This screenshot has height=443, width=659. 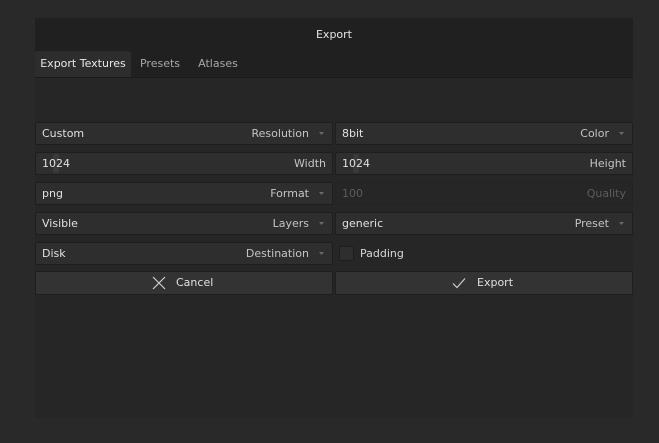 What do you see at coordinates (54, 253) in the screenshot?
I see `destination-value: Disk` at bounding box center [54, 253].